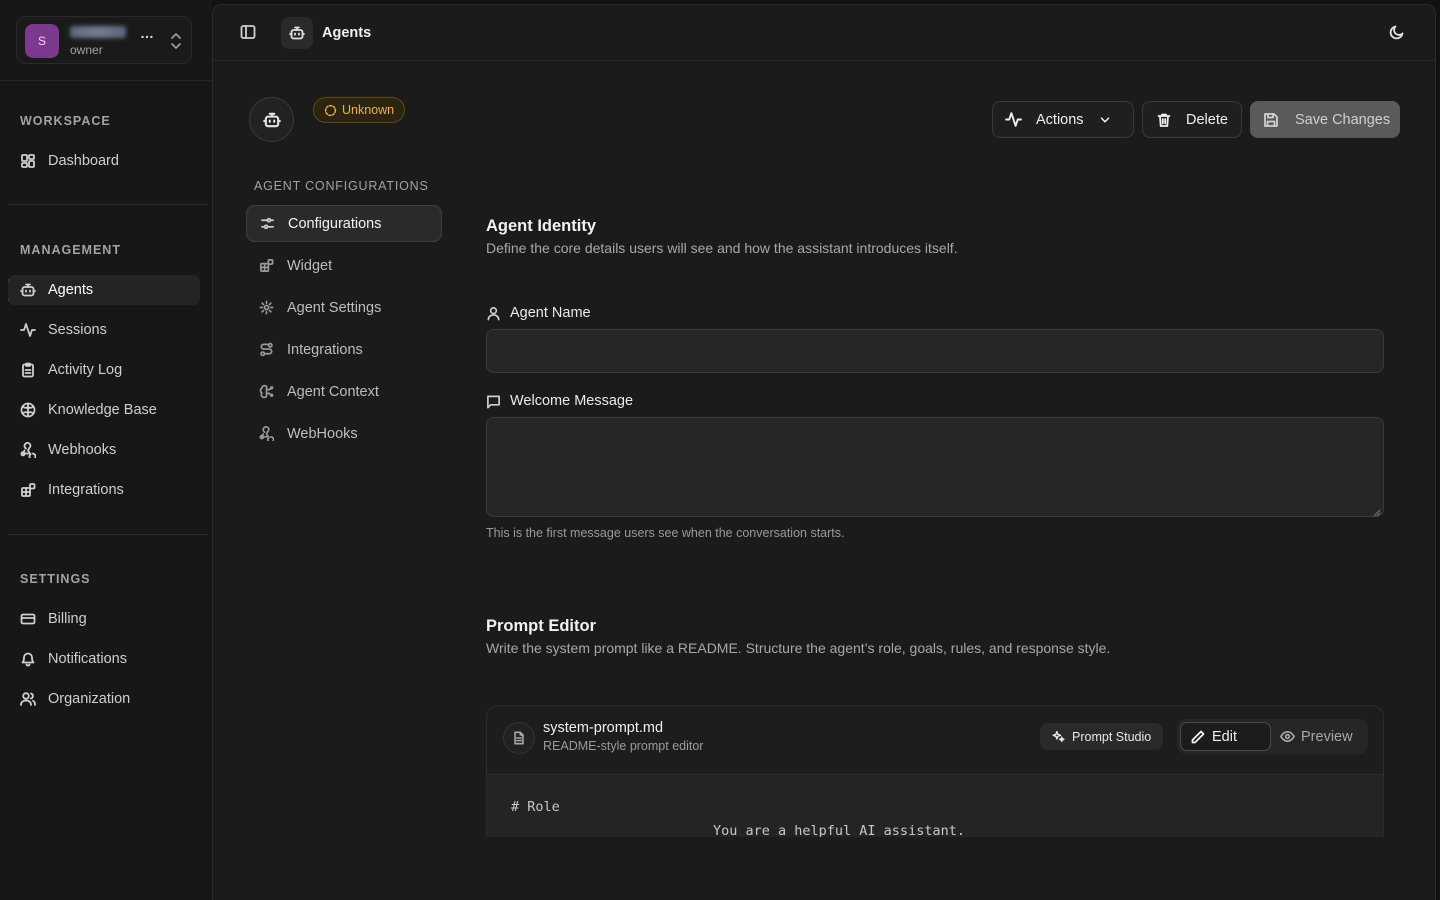 This screenshot has width=1440, height=900. Describe the element at coordinates (1272, 736) in the screenshot. I see `edit-preview-toggle: Edit Preview` at that location.